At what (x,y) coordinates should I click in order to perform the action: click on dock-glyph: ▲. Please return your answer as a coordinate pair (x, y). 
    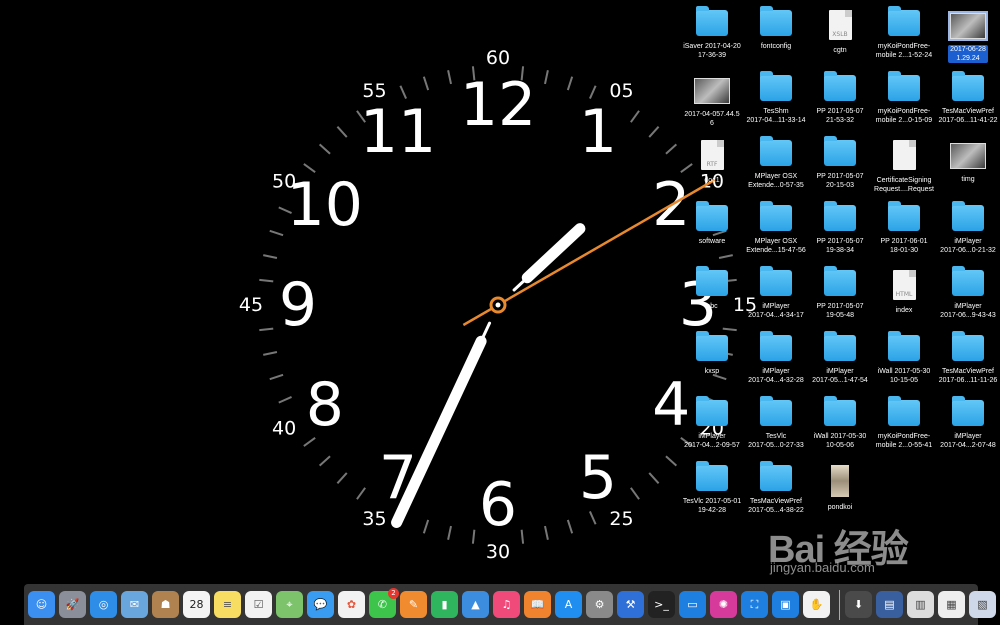
    Looking at the image, I should click on (475, 604).